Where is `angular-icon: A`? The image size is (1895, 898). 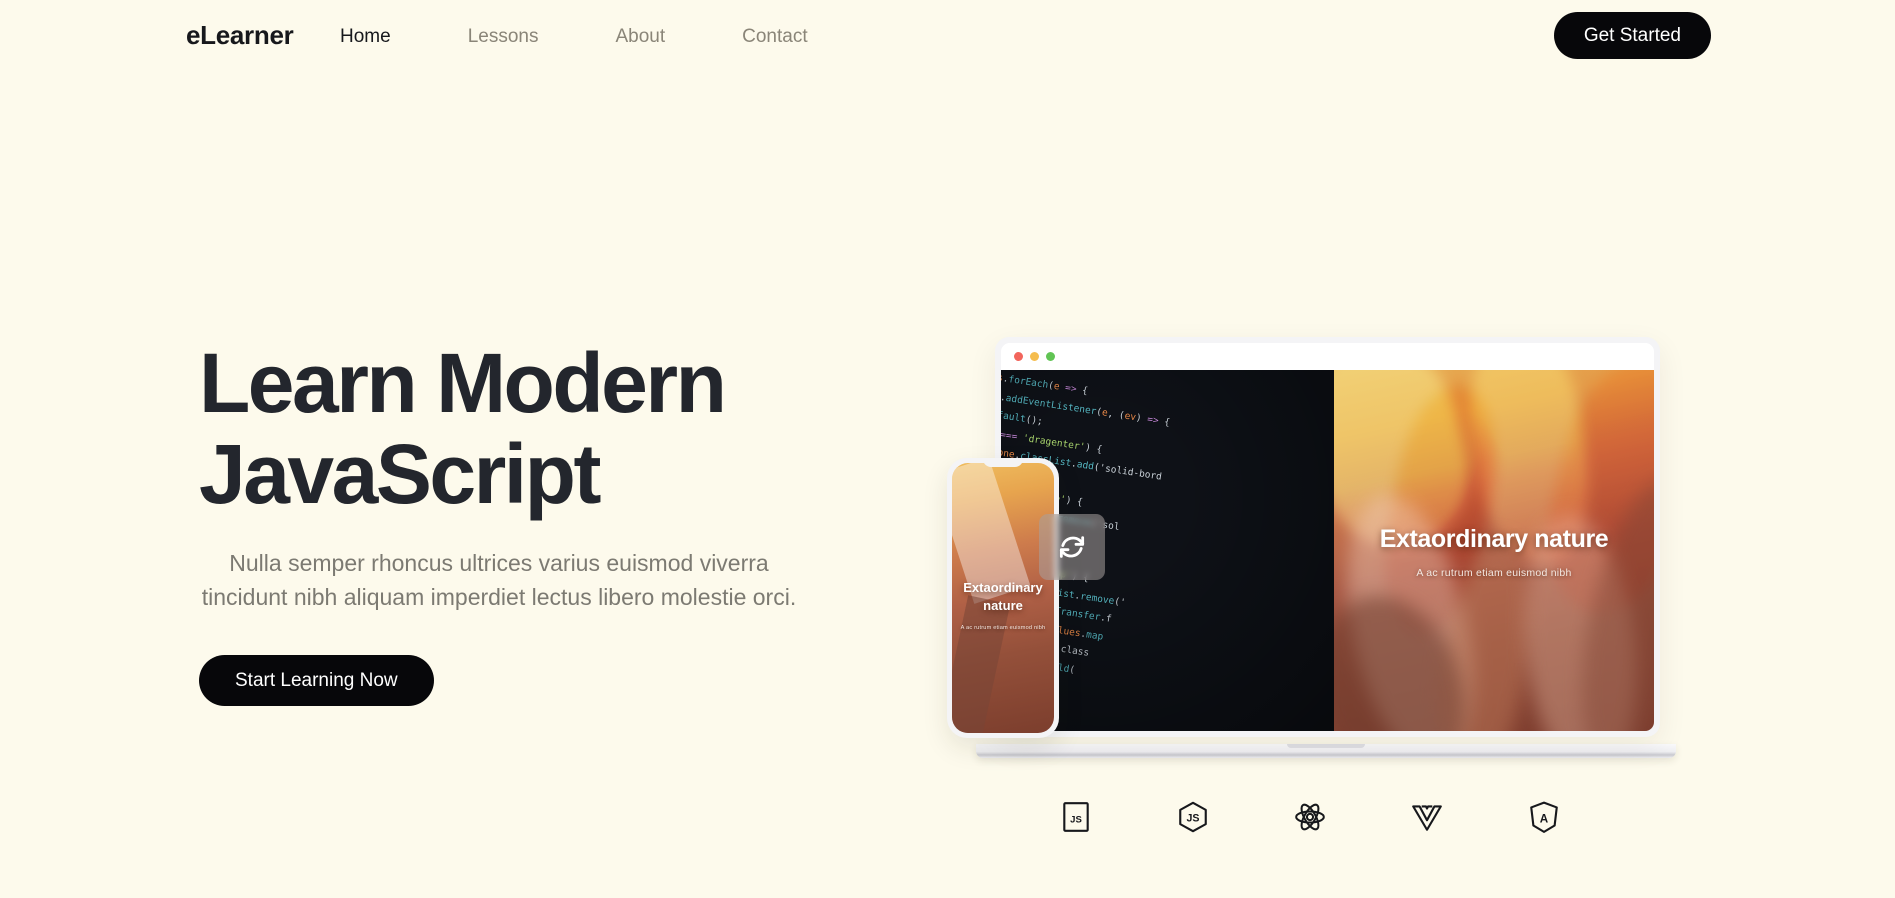
angular-icon: A is located at coordinates (1544, 817).